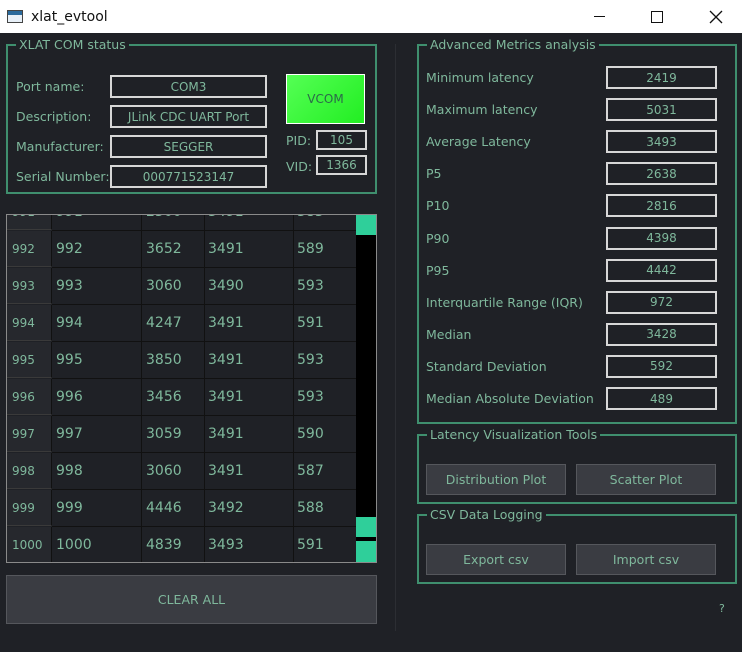 This screenshot has width=742, height=652. What do you see at coordinates (29, 434) in the screenshot?
I see `row-header: 997` at bounding box center [29, 434].